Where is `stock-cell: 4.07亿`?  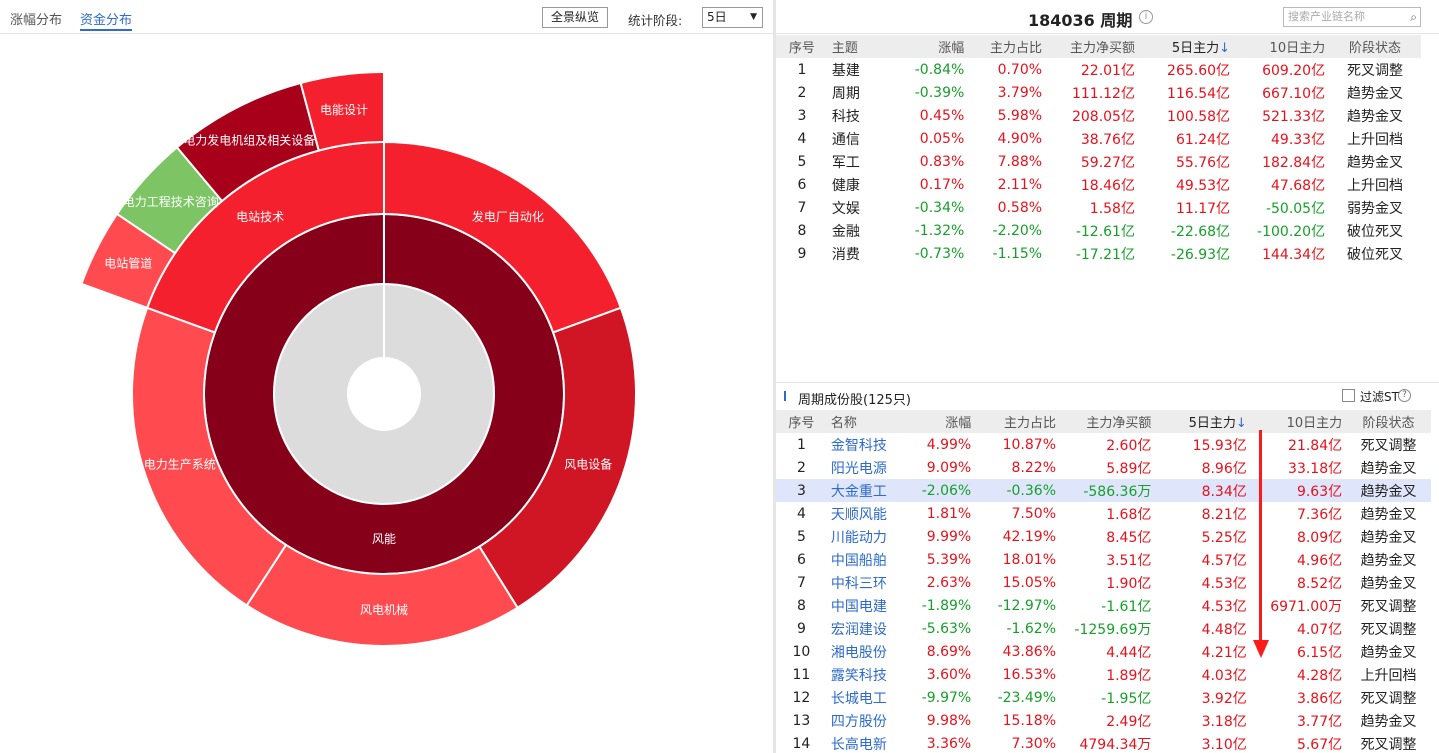
stock-cell: 4.07亿 is located at coordinates (1319, 629).